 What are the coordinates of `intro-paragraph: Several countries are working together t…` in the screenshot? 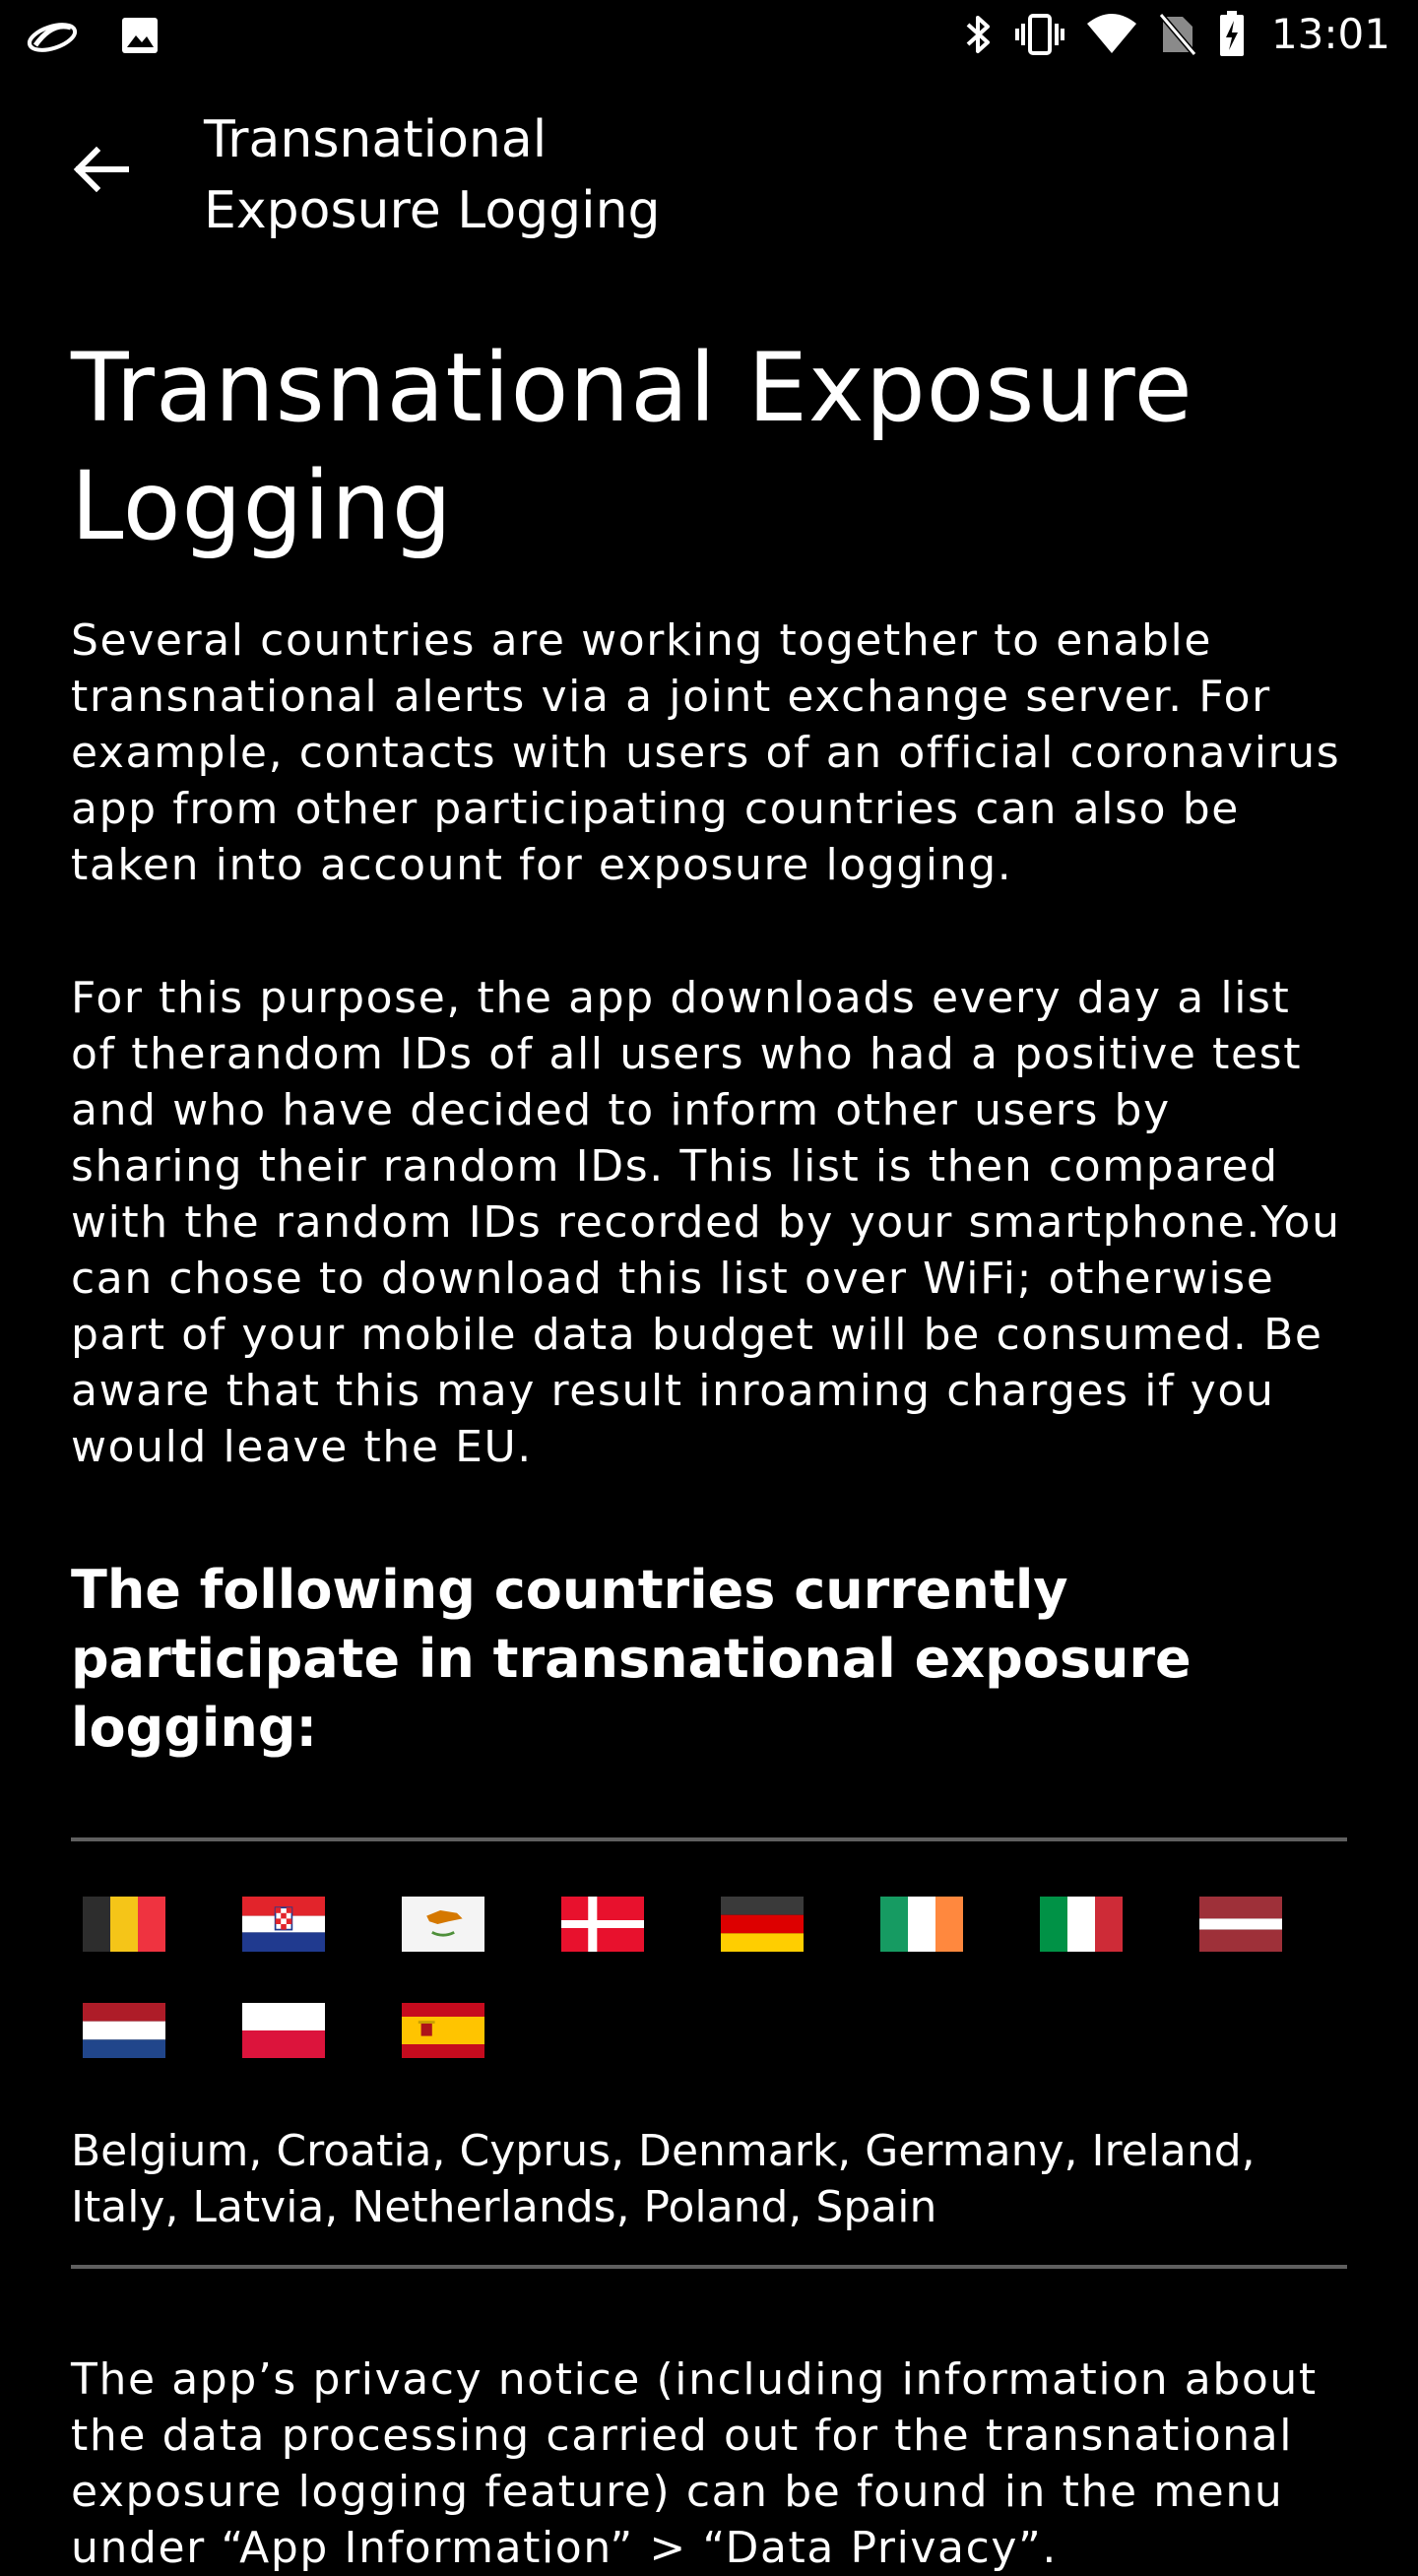 It's located at (706, 752).